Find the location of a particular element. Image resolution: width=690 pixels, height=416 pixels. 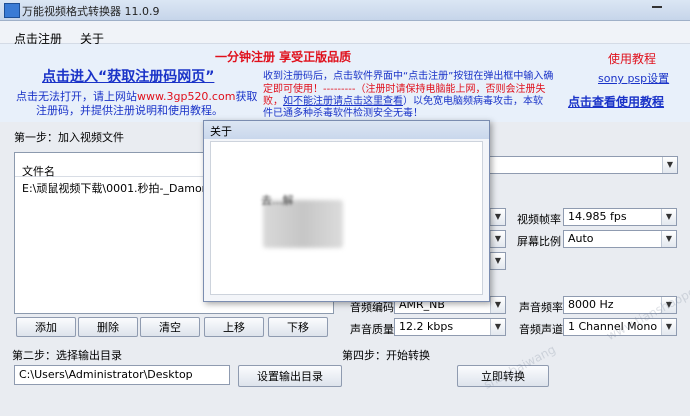

notice-line-4: 件已通多种杀毒软件检测安全无毒！ is located at coordinates (343, 113).